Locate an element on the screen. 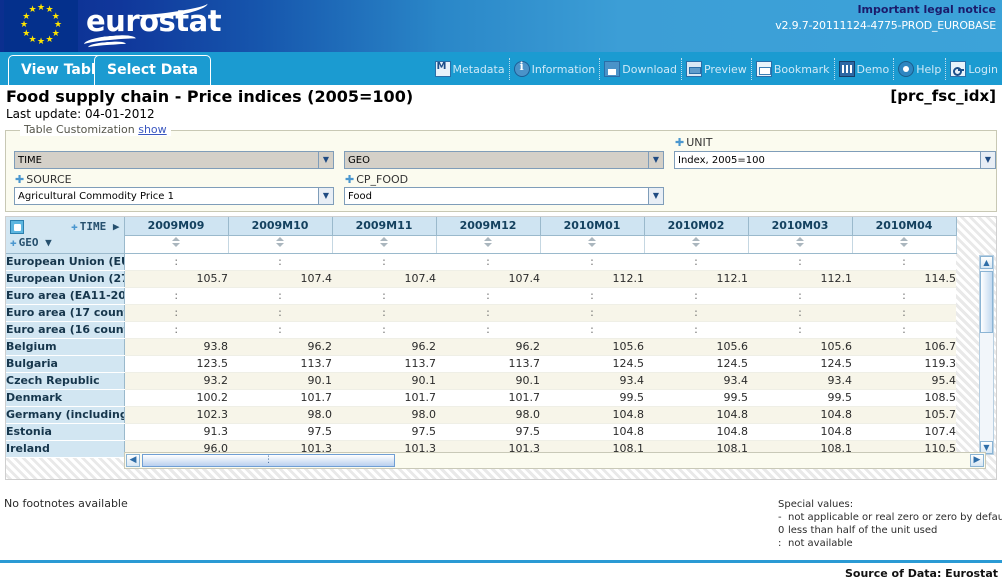 This screenshot has height=582, width=1002. dimension-value-time: TIME is located at coordinates (30, 160).